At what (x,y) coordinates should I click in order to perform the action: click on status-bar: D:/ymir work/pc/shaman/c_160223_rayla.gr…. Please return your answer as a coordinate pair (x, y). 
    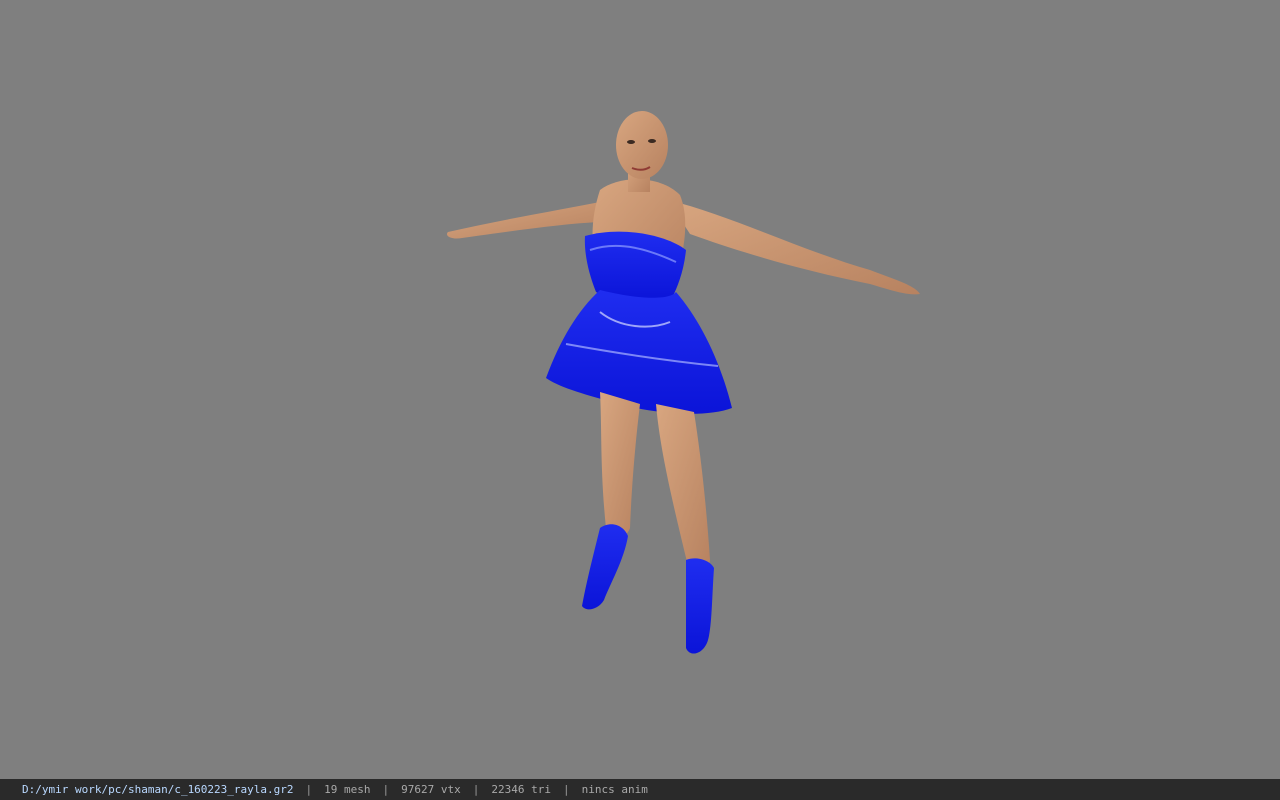
    Looking at the image, I should click on (640, 789).